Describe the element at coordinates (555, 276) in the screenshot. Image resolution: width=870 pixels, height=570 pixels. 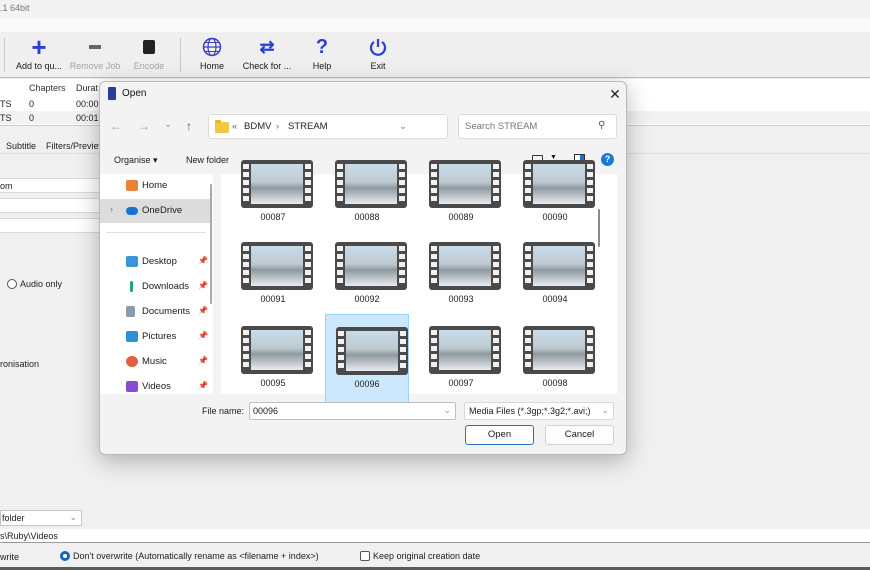
I see `file-item: 00094` at that location.